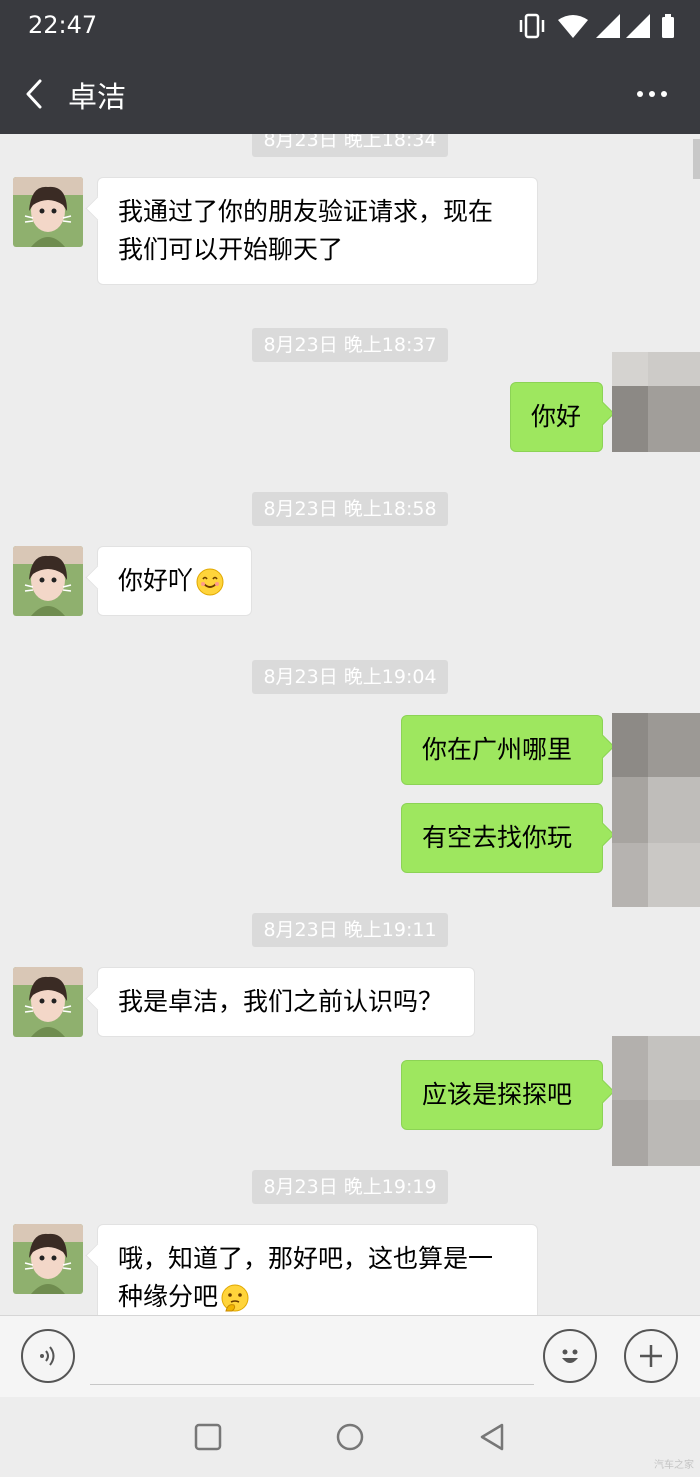 This screenshot has width=700, height=1477. I want to click on message-timestamp: 8月23日 晚上18:34, so click(350, 145).